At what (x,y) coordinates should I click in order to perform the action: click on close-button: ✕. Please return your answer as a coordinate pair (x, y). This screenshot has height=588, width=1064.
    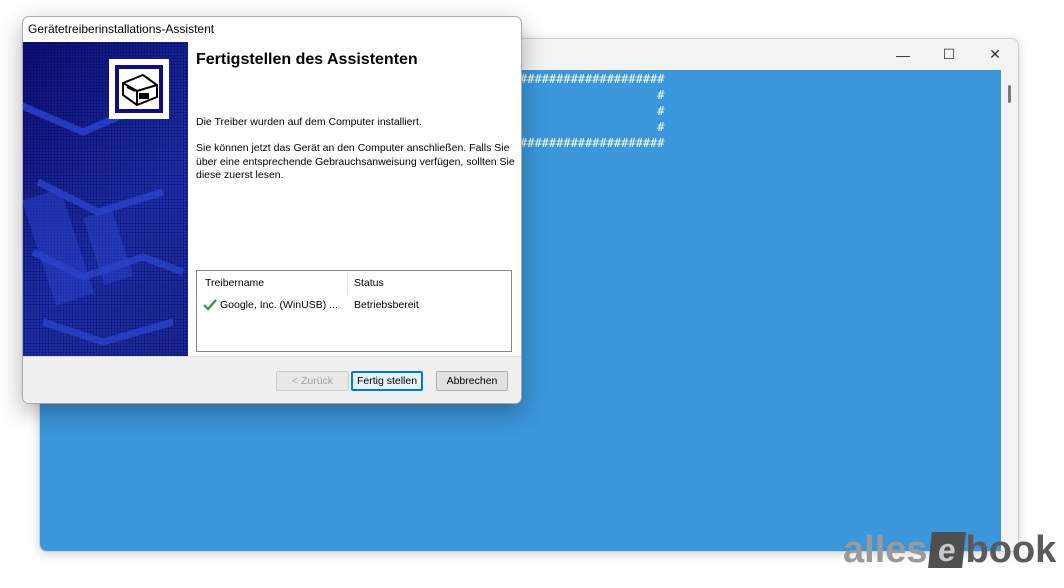
    Looking at the image, I should click on (995, 54).